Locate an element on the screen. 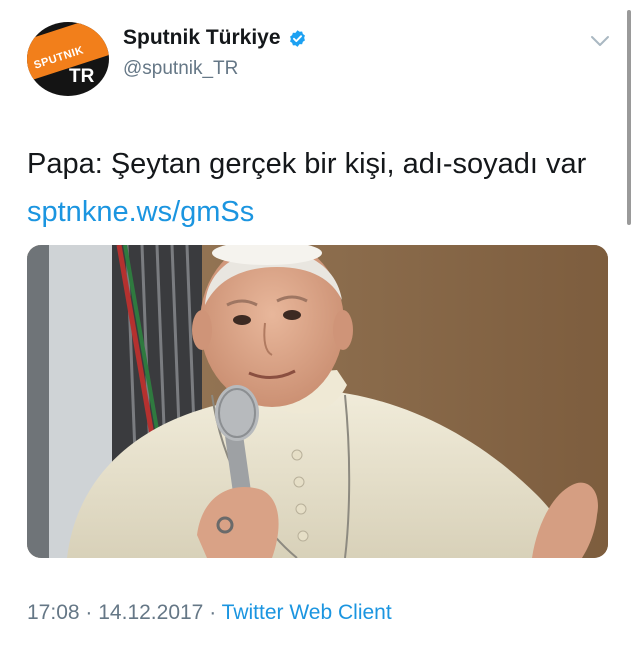 This screenshot has width=635, height=653. tweet-date: 14.12.2017 is located at coordinates (150, 612).